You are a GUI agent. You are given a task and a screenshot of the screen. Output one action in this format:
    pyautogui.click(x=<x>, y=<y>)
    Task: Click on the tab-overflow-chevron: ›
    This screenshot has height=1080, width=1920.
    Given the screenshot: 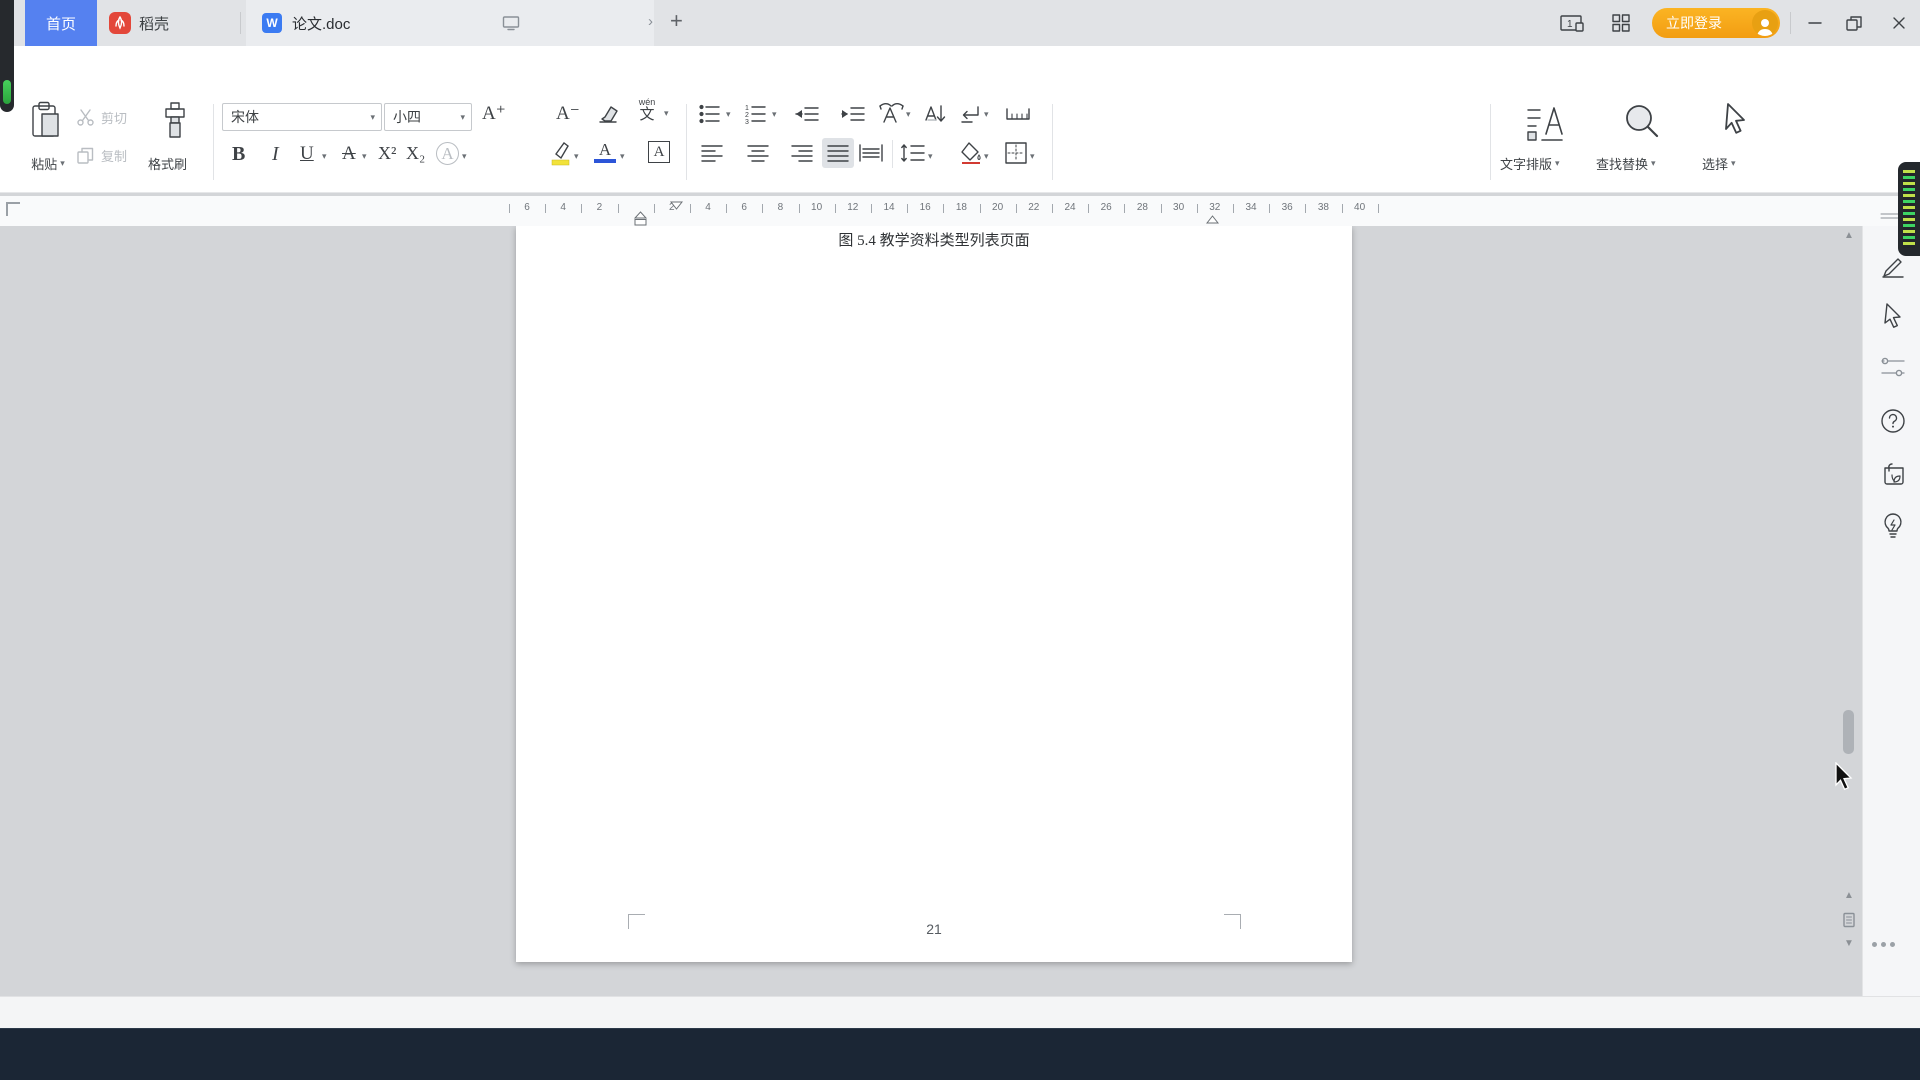 What is the action you would take?
    pyautogui.click(x=650, y=21)
    